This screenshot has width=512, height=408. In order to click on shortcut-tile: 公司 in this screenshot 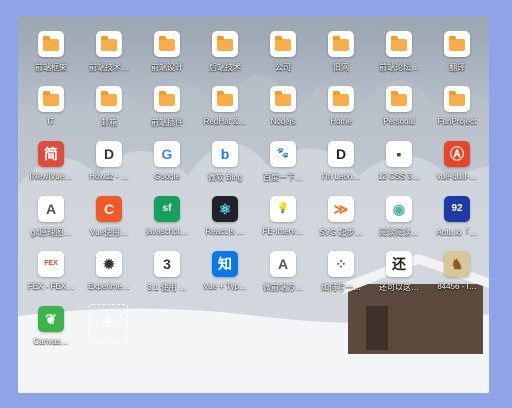, I will do `click(283, 59)`.